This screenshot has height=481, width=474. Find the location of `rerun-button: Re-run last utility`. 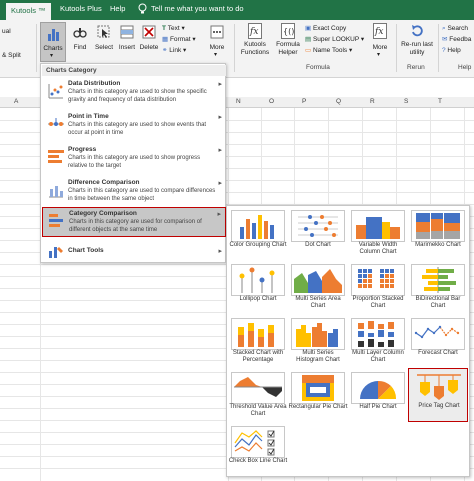

rerun-button: Re-run last utility is located at coordinates (417, 42).